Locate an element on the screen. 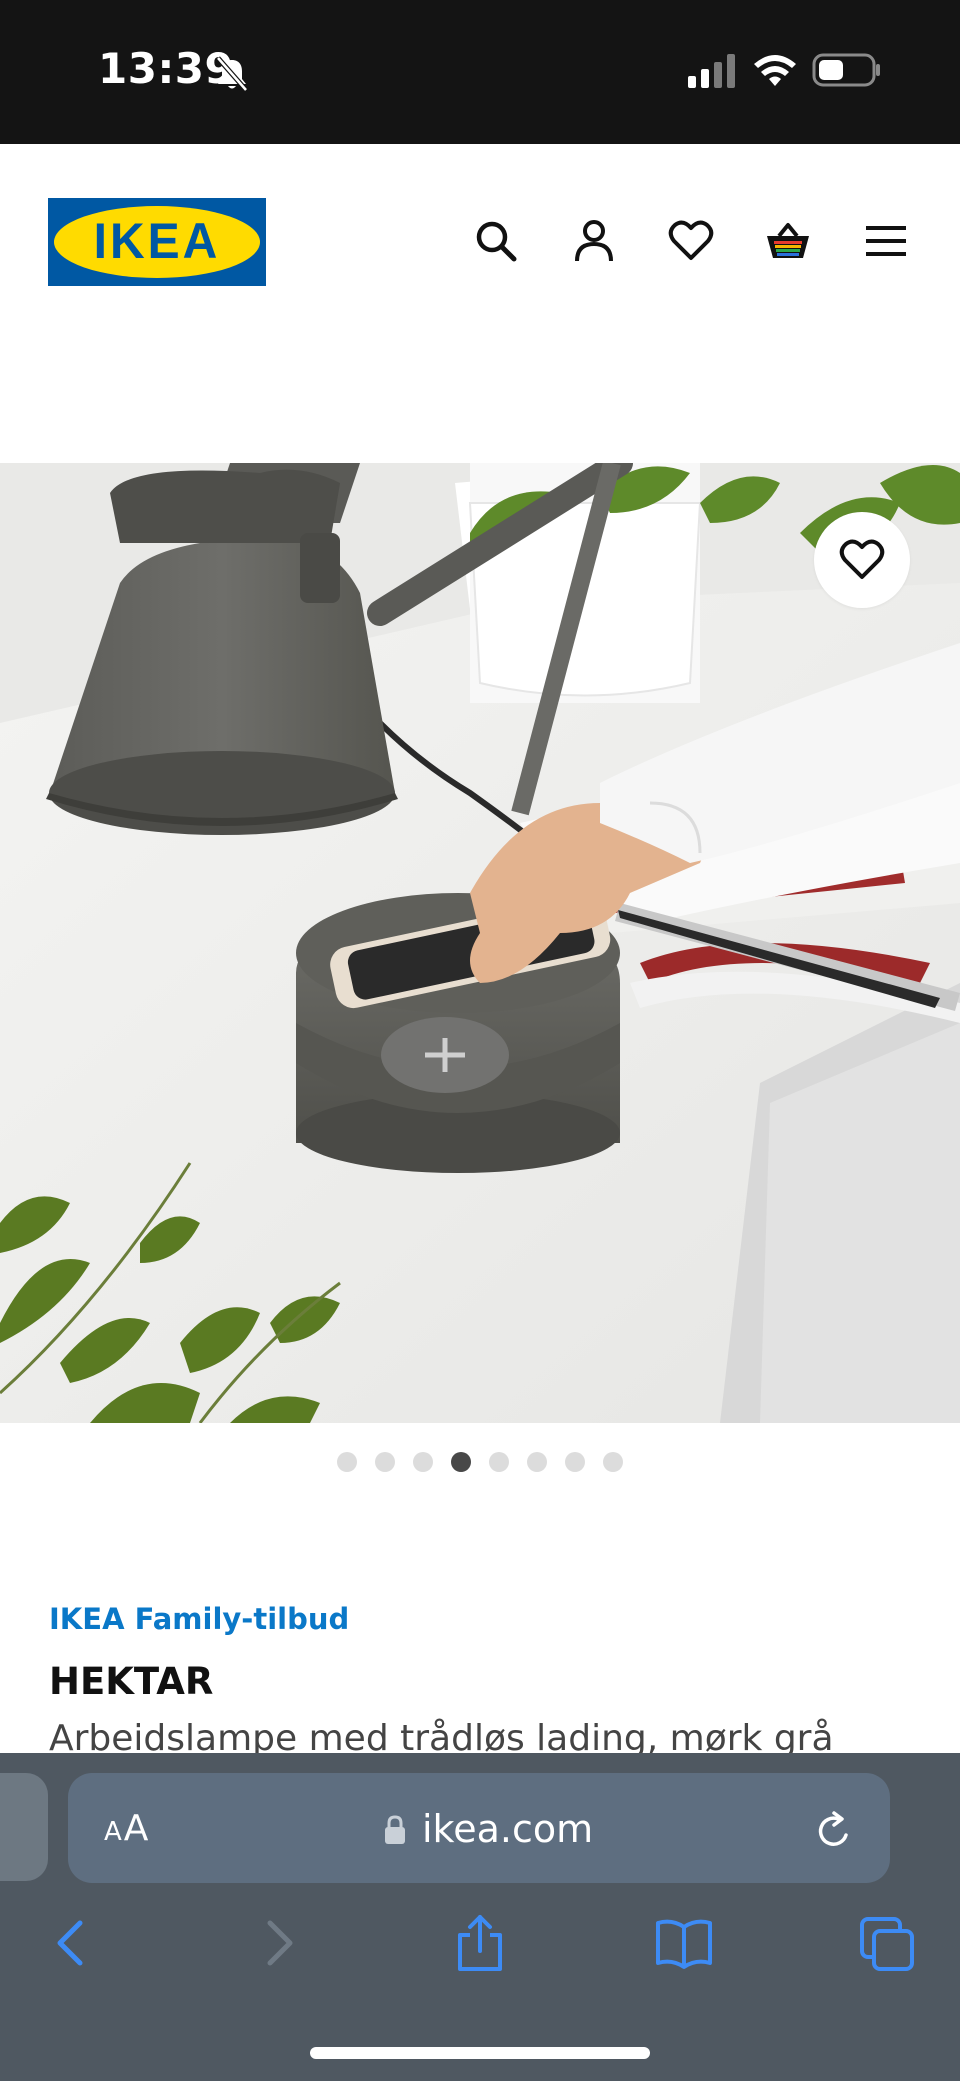 The image size is (960, 2081). bell-slash-icon is located at coordinates (232, 74).